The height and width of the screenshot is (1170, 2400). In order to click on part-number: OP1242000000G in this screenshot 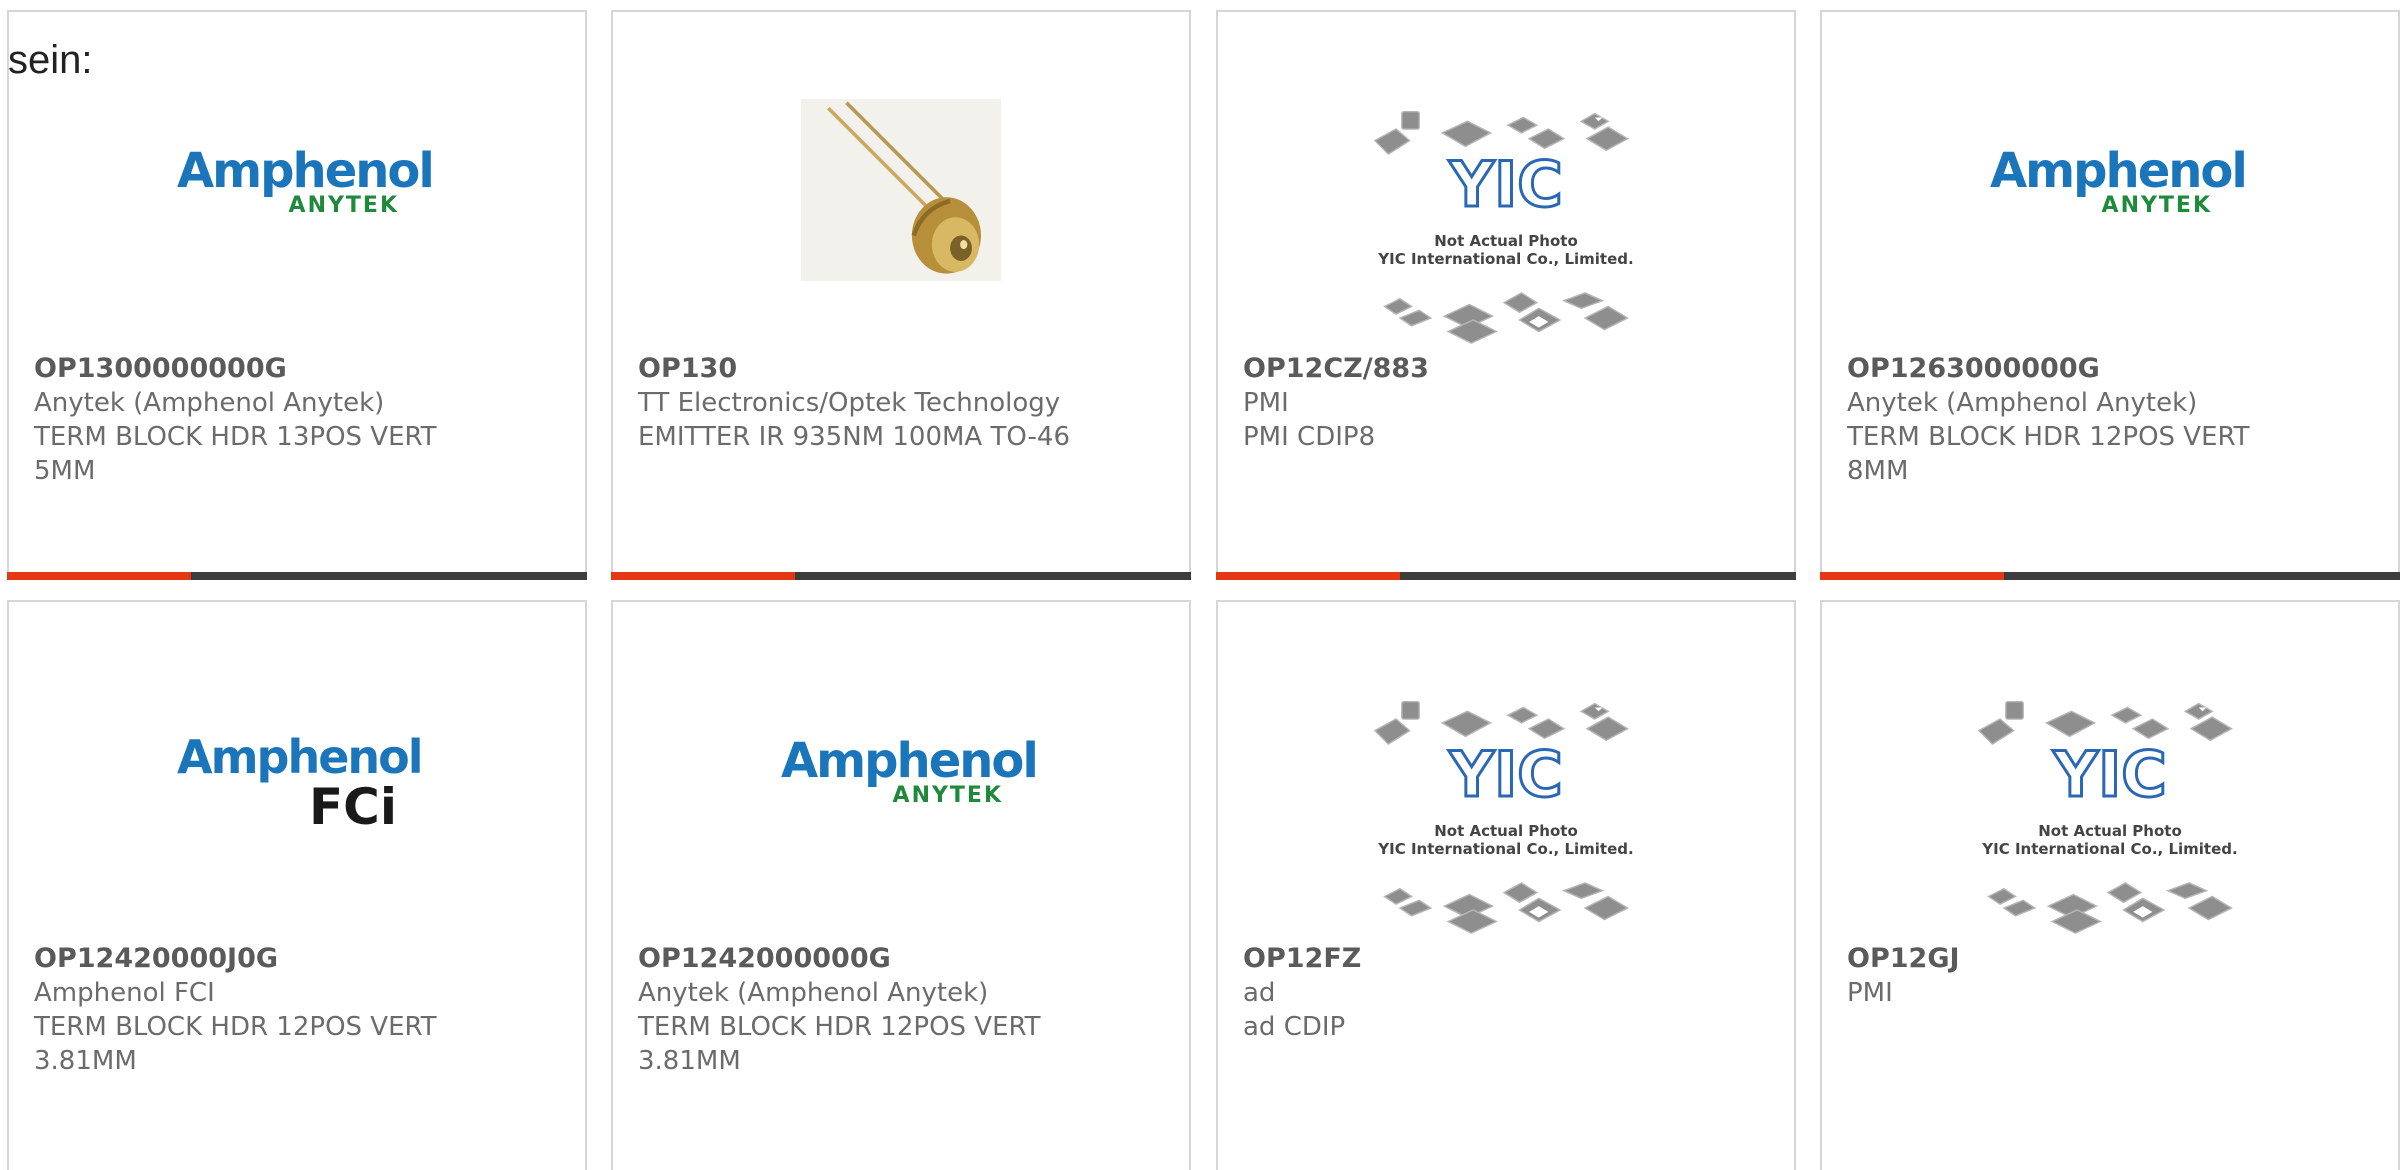, I will do `click(908, 959)`.